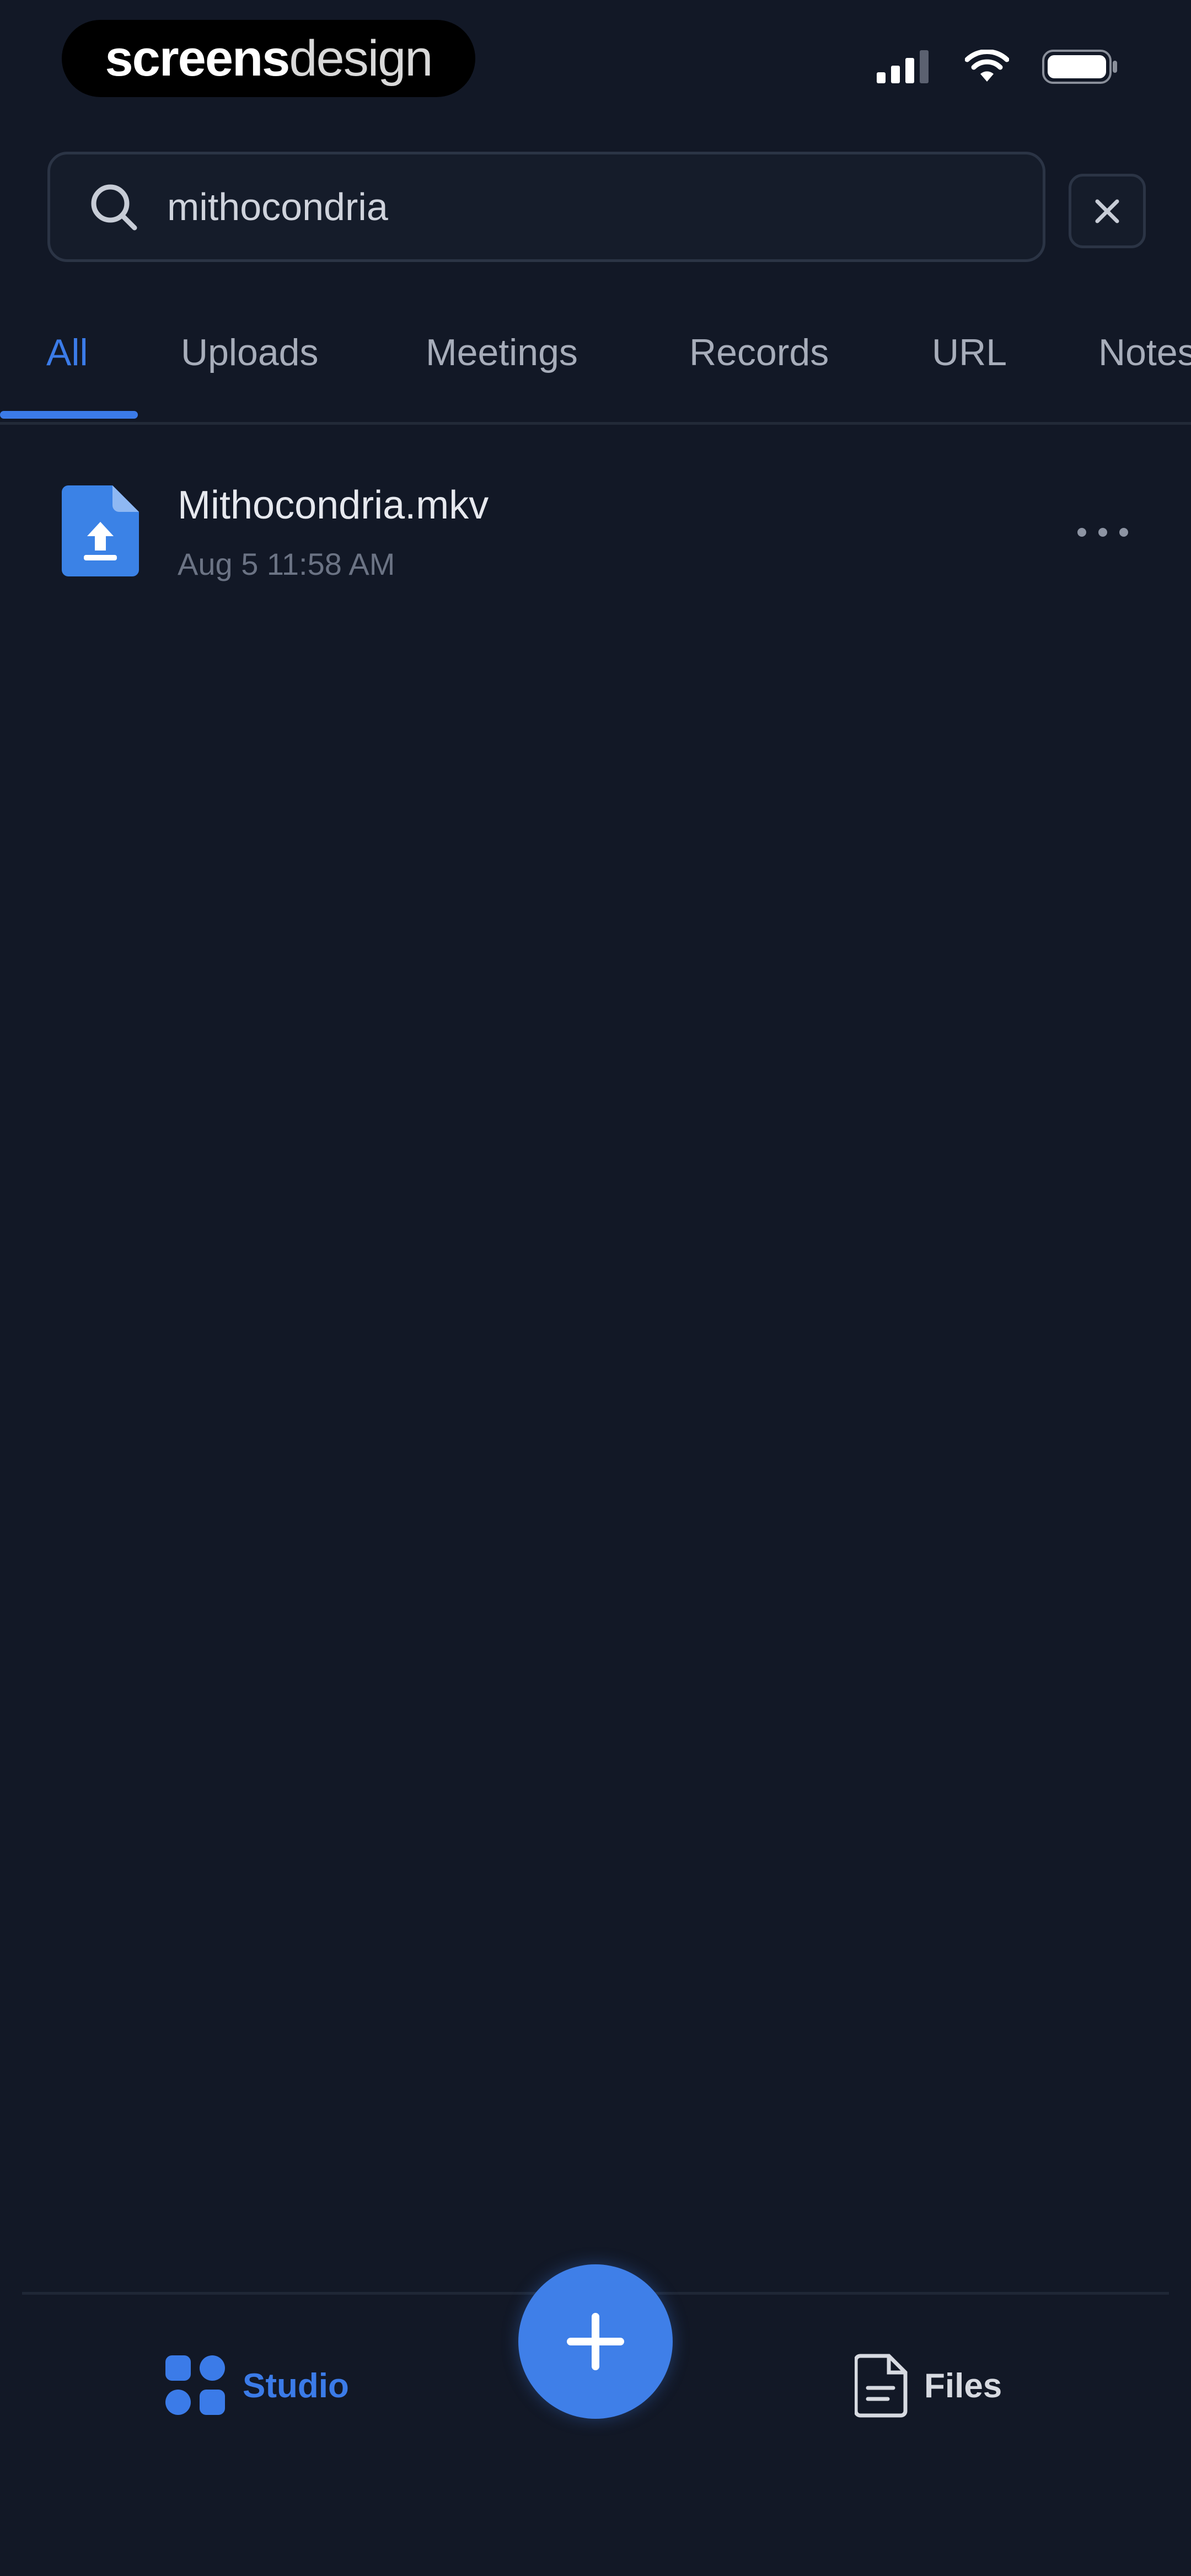 This screenshot has height=2576, width=1191. I want to click on nav-files: Files, so click(929, 2386).